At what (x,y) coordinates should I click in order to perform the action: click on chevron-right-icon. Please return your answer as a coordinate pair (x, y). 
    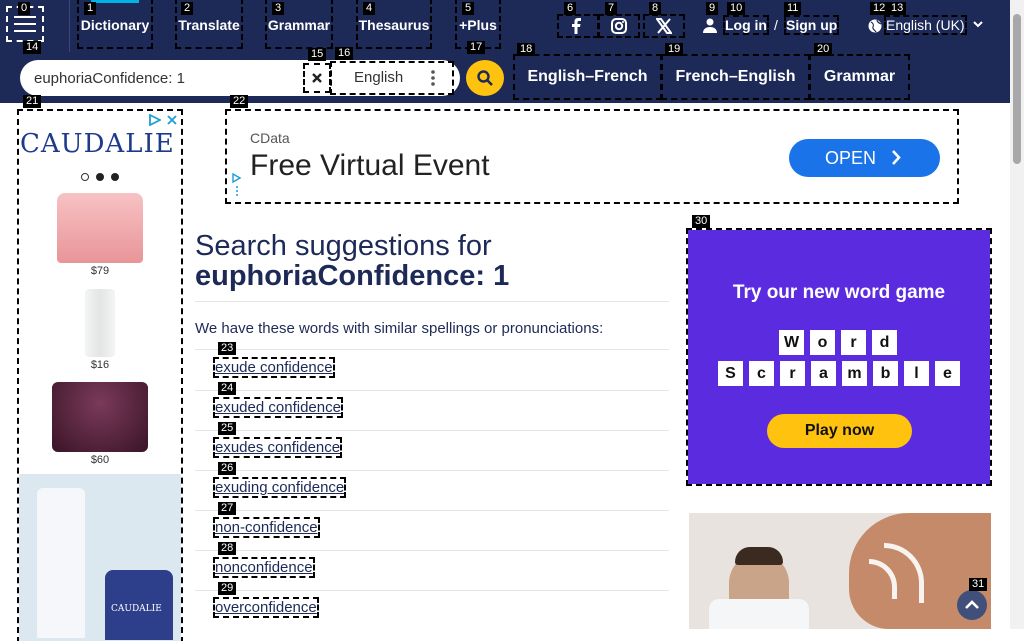
    Looking at the image, I should click on (896, 157).